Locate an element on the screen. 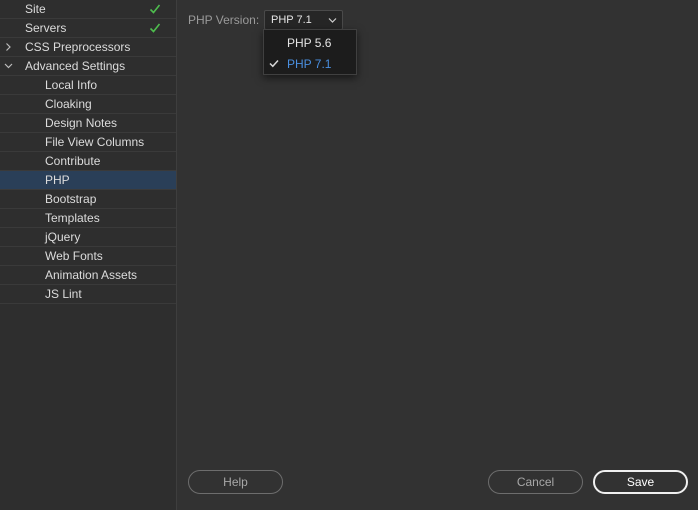 Image resolution: width=698 pixels, height=510 pixels. sidebar-item-label: Contribute is located at coordinates (73, 161).